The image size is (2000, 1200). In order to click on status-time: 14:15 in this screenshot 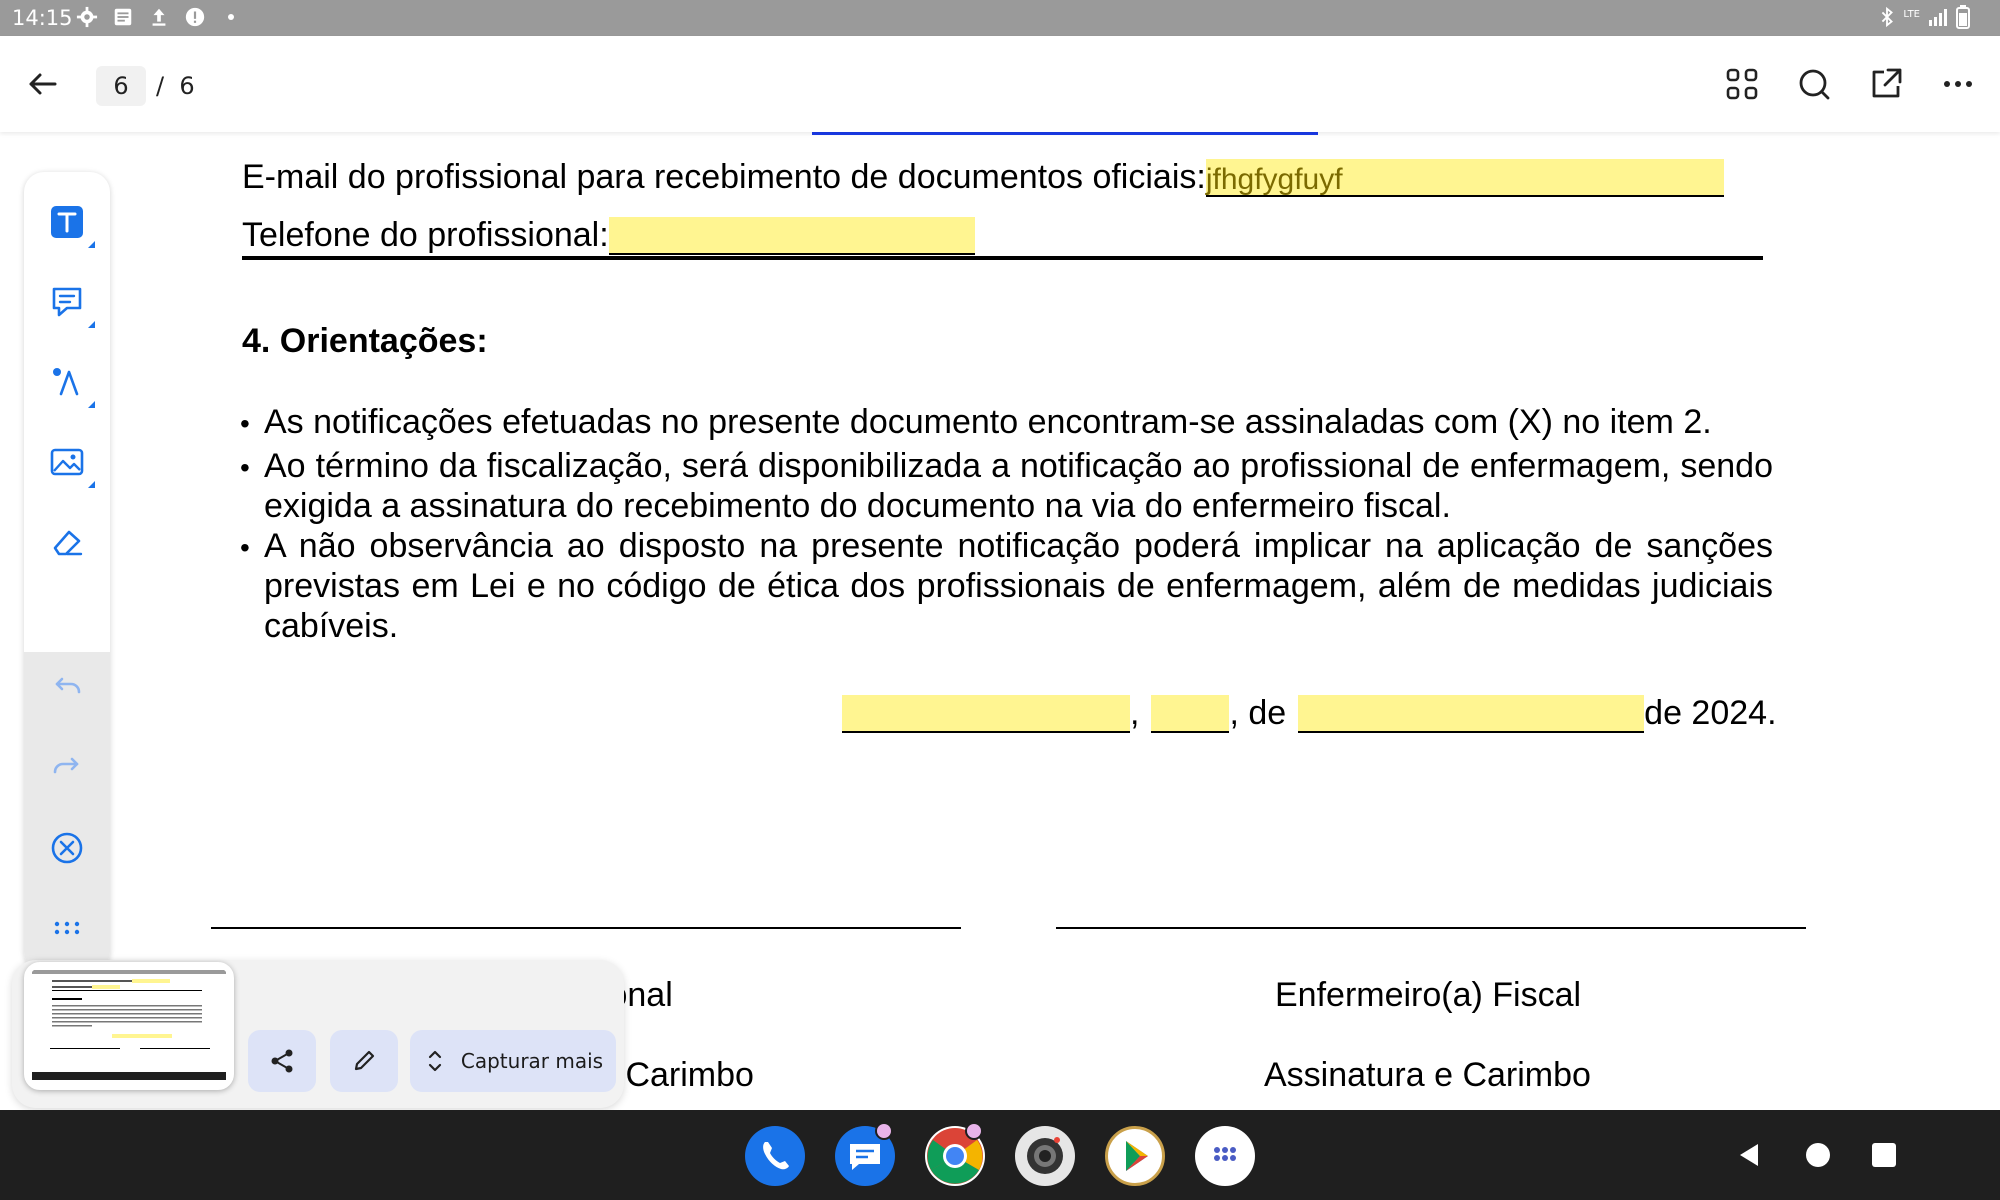, I will do `click(42, 18)`.